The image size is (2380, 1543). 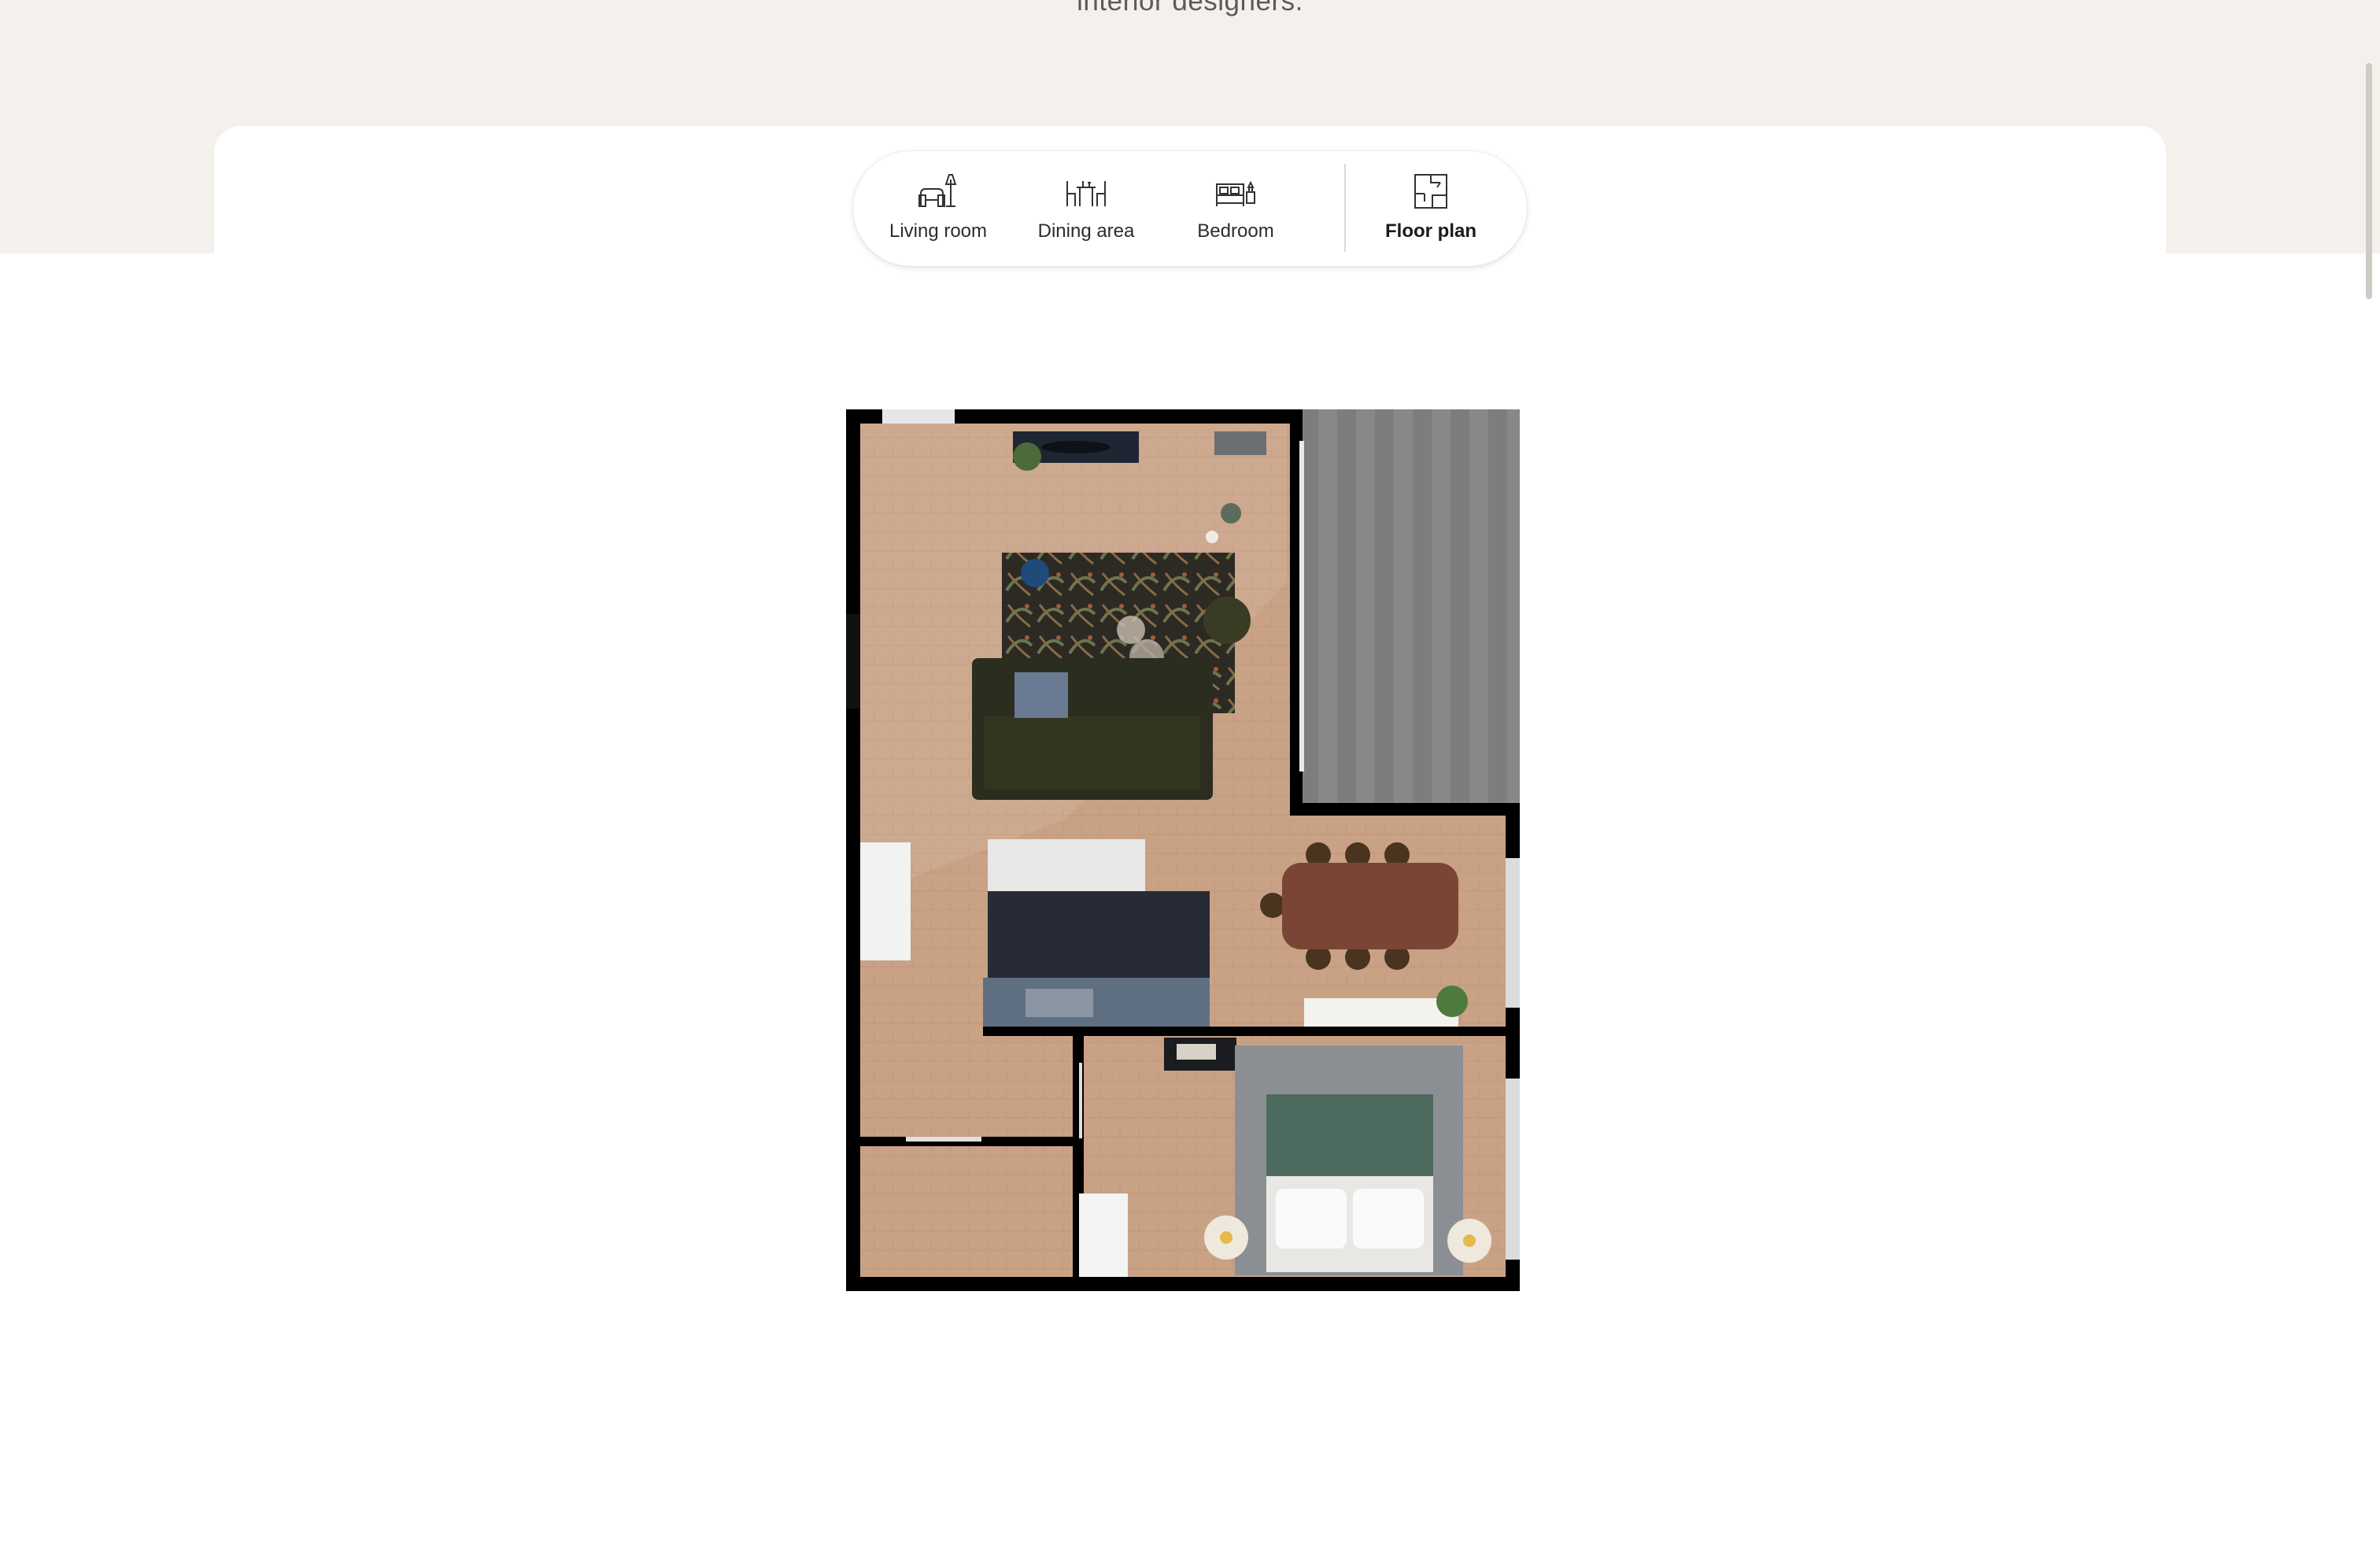 I want to click on tab-living-room: Living room, so click(x=938, y=208).